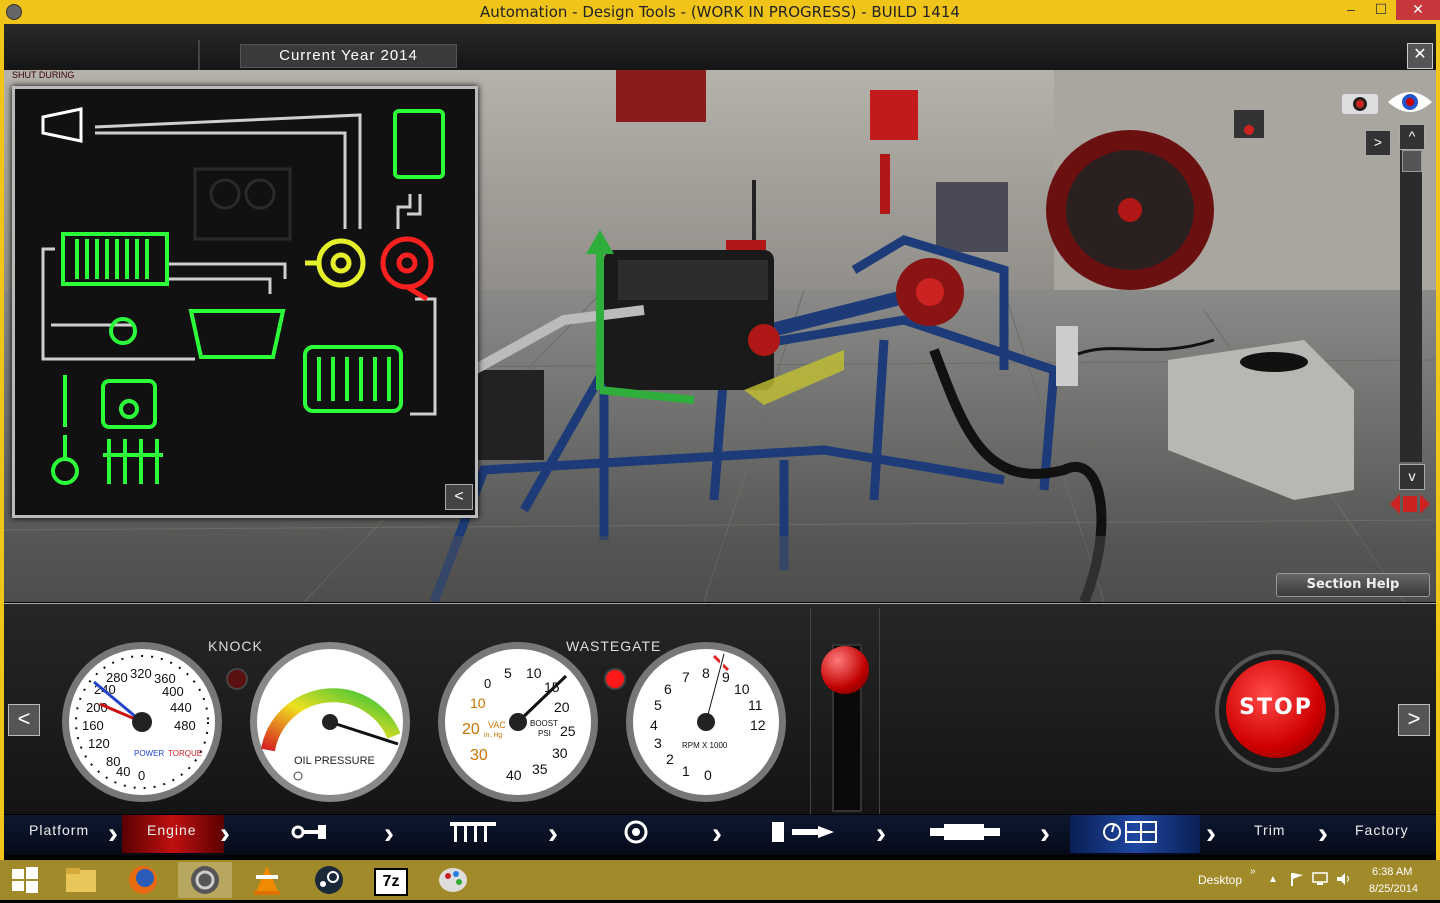  What do you see at coordinates (185, 725) in the screenshot?
I see `power-tick-480: 480` at bounding box center [185, 725].